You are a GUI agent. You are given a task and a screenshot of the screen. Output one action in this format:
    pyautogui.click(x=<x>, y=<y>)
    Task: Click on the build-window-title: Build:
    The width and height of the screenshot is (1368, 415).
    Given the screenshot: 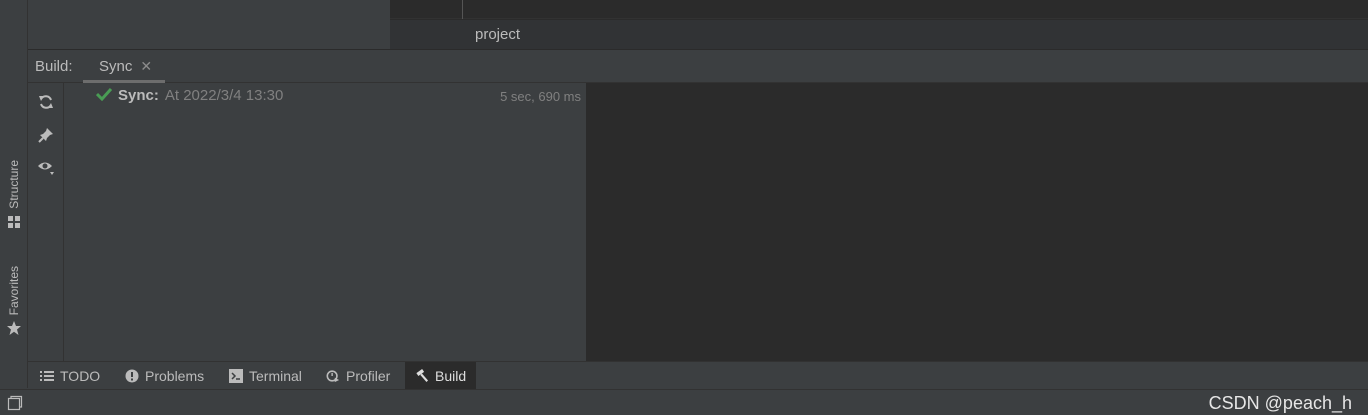 What is the action you would take?
    pyautogui.click(x=54, y=66)
    